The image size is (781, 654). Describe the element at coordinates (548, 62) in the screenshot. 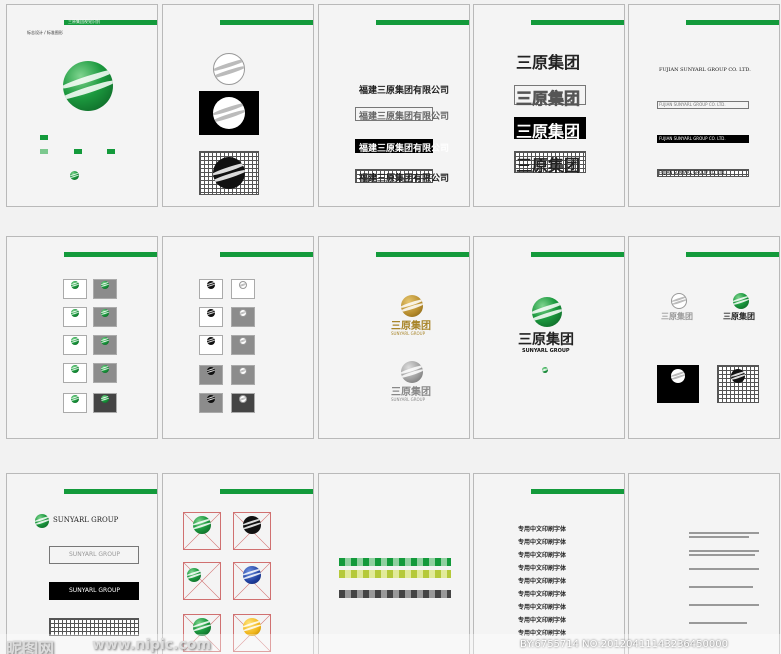

I see `short-wordmark: 三原集团` at that location.